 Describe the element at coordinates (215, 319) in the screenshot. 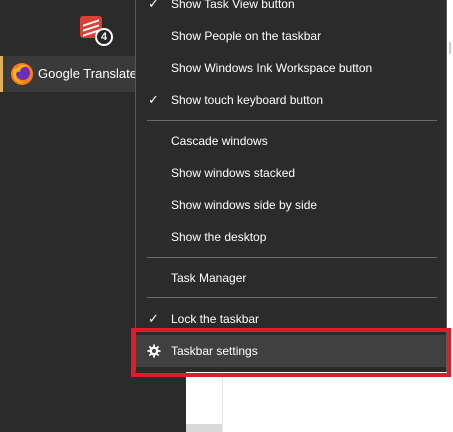

I see `menu-item-label: Lock the taskbar` at that location.